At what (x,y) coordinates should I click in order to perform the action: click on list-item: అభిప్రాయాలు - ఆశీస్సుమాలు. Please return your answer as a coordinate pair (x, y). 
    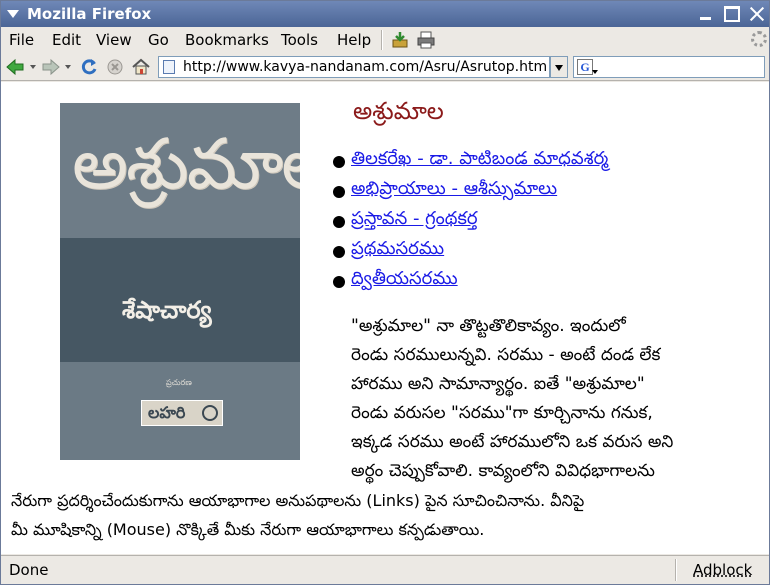
    Looking at the image, I should click on (469, 193).